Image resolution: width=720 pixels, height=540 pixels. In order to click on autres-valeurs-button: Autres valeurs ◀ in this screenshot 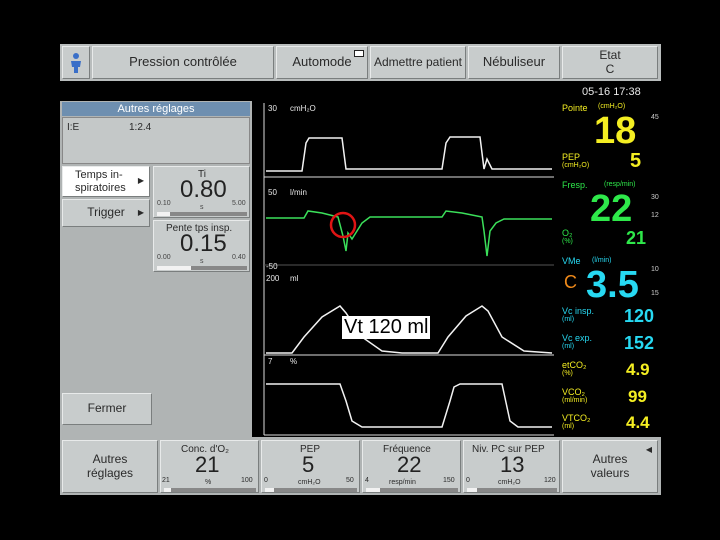, I will do `click(610, 466)`.